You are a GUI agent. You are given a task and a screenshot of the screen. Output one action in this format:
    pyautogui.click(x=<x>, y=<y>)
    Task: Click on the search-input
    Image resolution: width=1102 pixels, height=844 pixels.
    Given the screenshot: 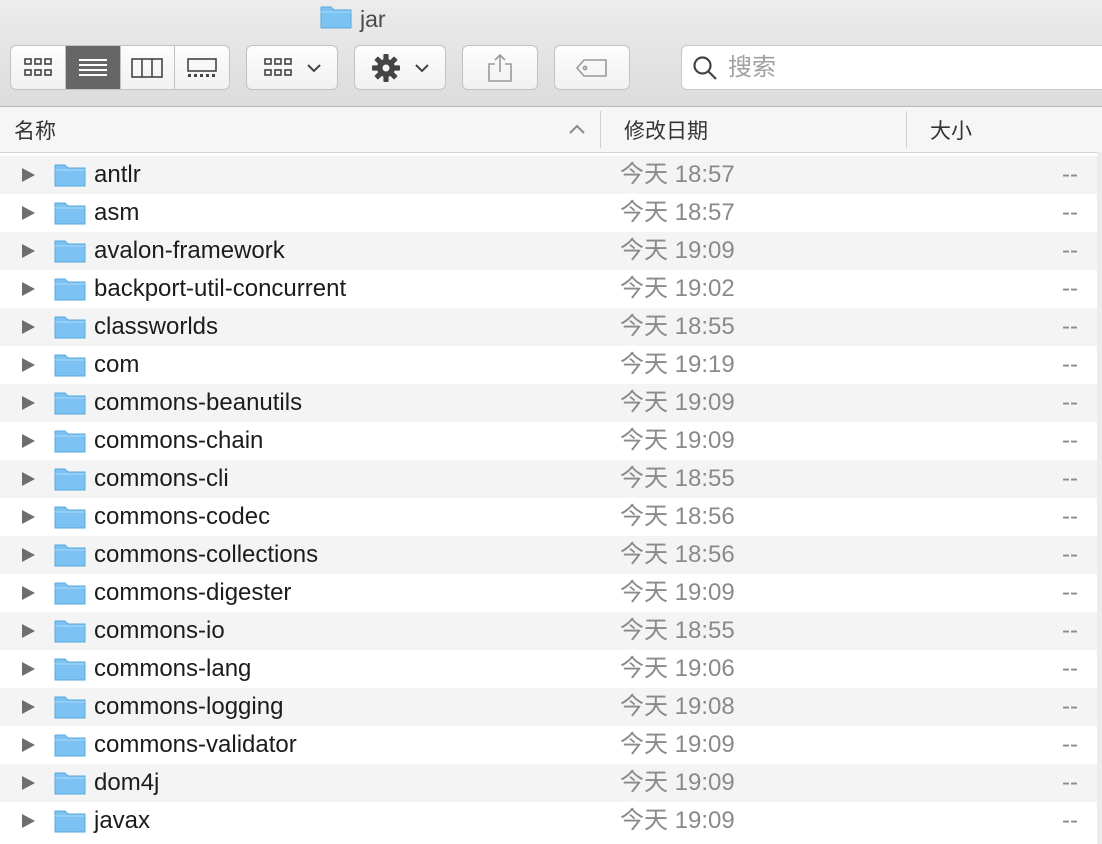 What is the action you would take?
    pyautogui.click(x=898, y=67)
    